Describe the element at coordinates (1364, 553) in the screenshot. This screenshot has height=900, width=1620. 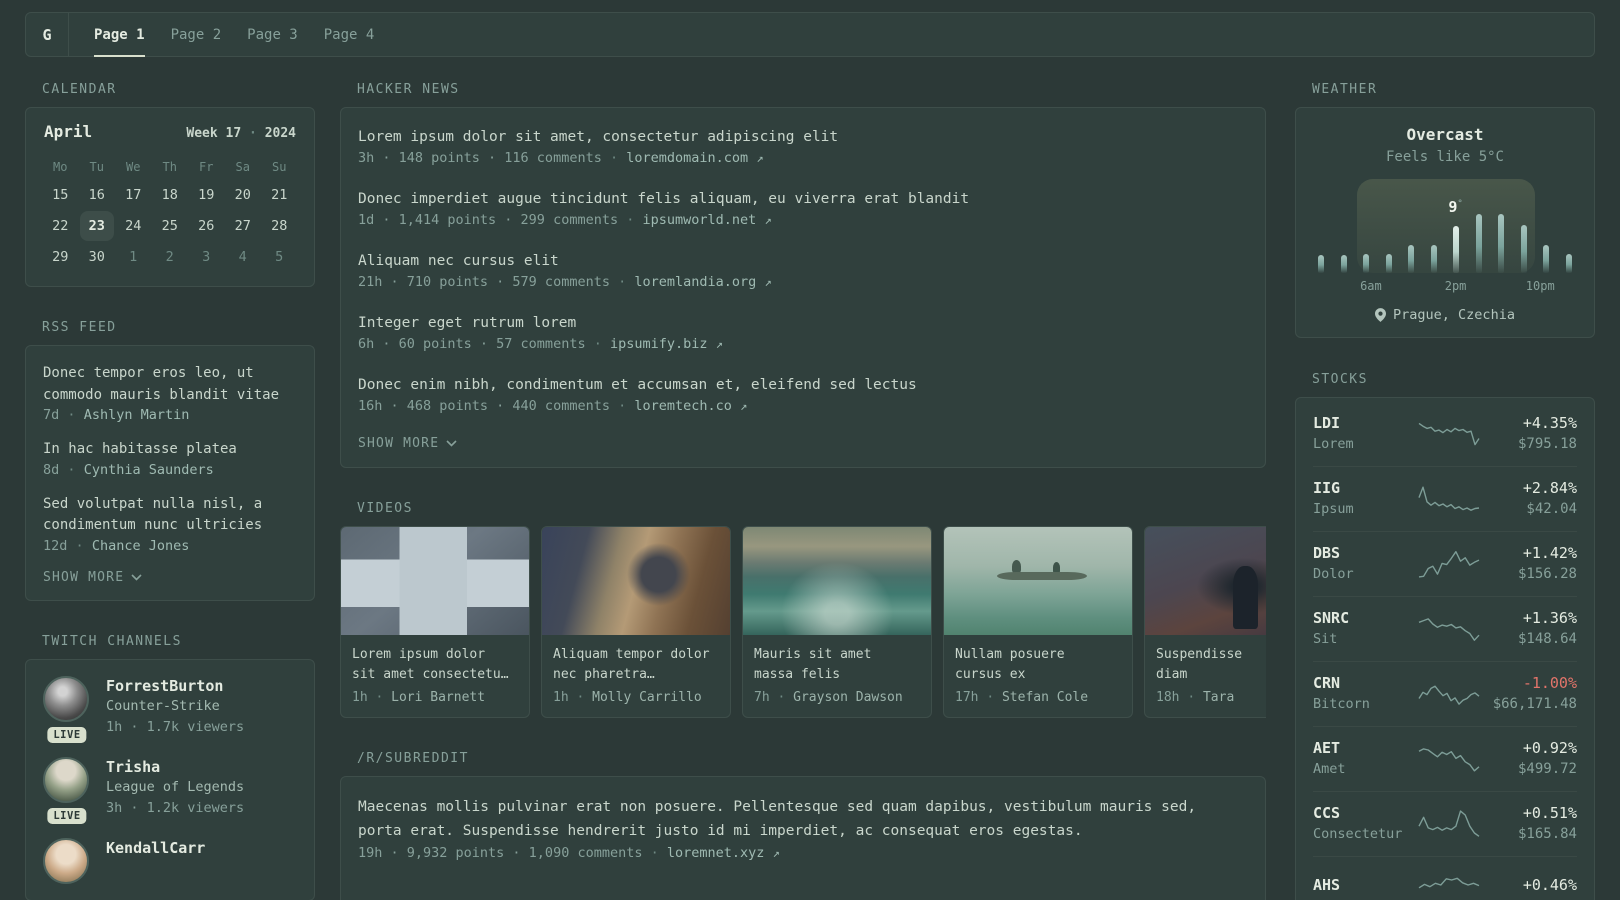
I see `stock-ticker: DBS` at that location.